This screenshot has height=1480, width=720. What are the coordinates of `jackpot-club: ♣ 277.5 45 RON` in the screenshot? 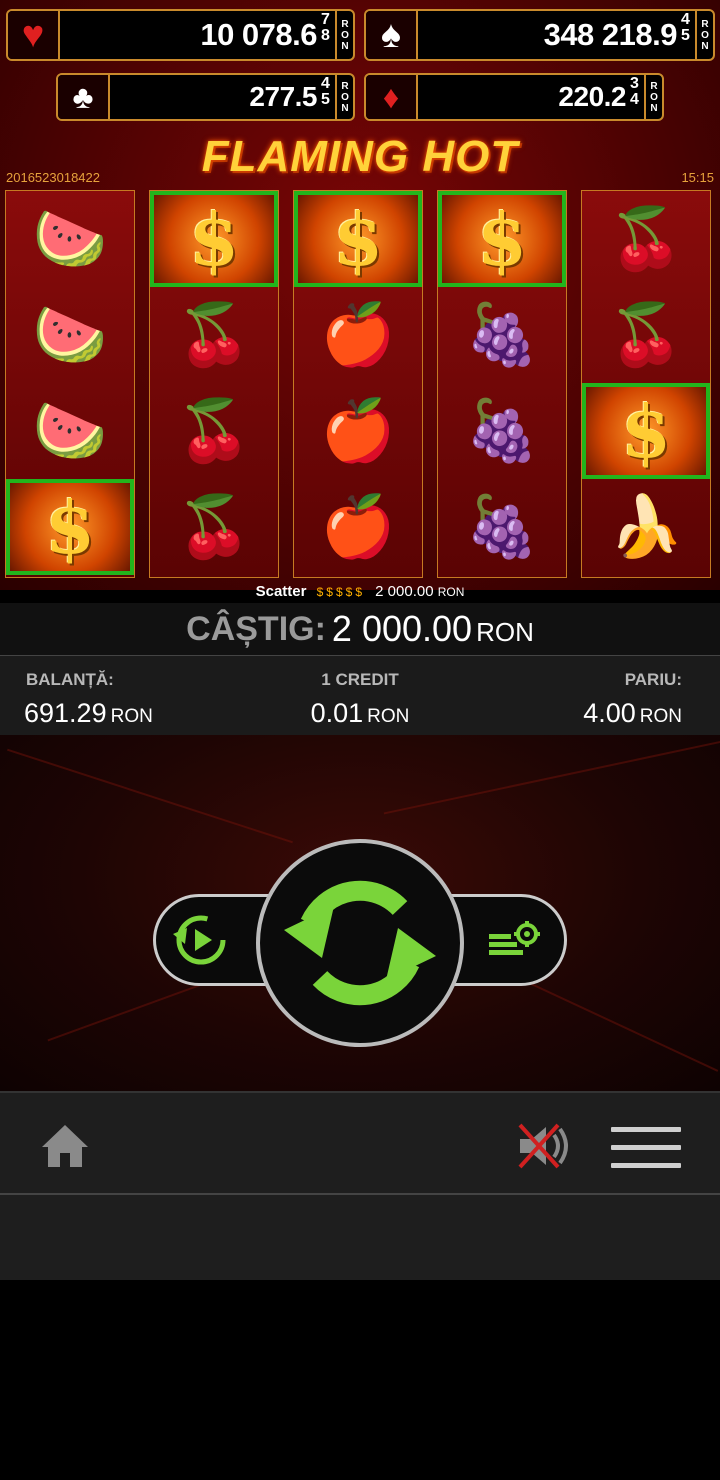 It's located at (205, 97).